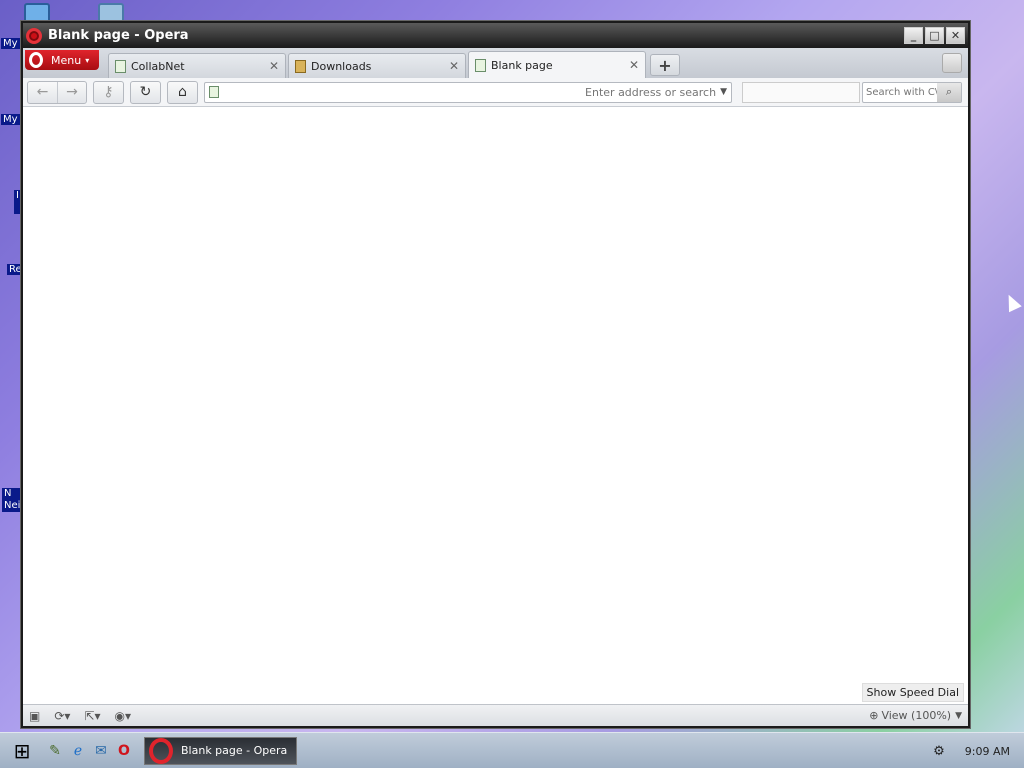 The image size is (1024, 768). What do you see at coordinates (78, 751) in the screenshot?
I see `internet-explorer-icon: ℯ` at bounding box center [78, 751].